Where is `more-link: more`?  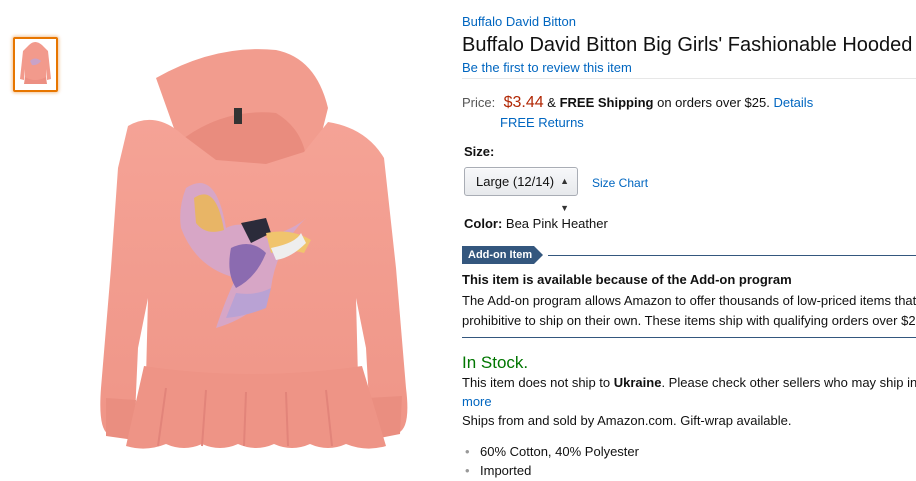
more-link: more is located at coordinates (477, 401).